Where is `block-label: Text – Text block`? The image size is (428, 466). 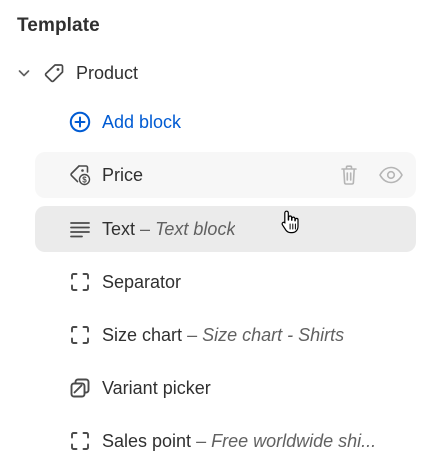 block-label: Text – Text block is located at coordinates (169, 228).